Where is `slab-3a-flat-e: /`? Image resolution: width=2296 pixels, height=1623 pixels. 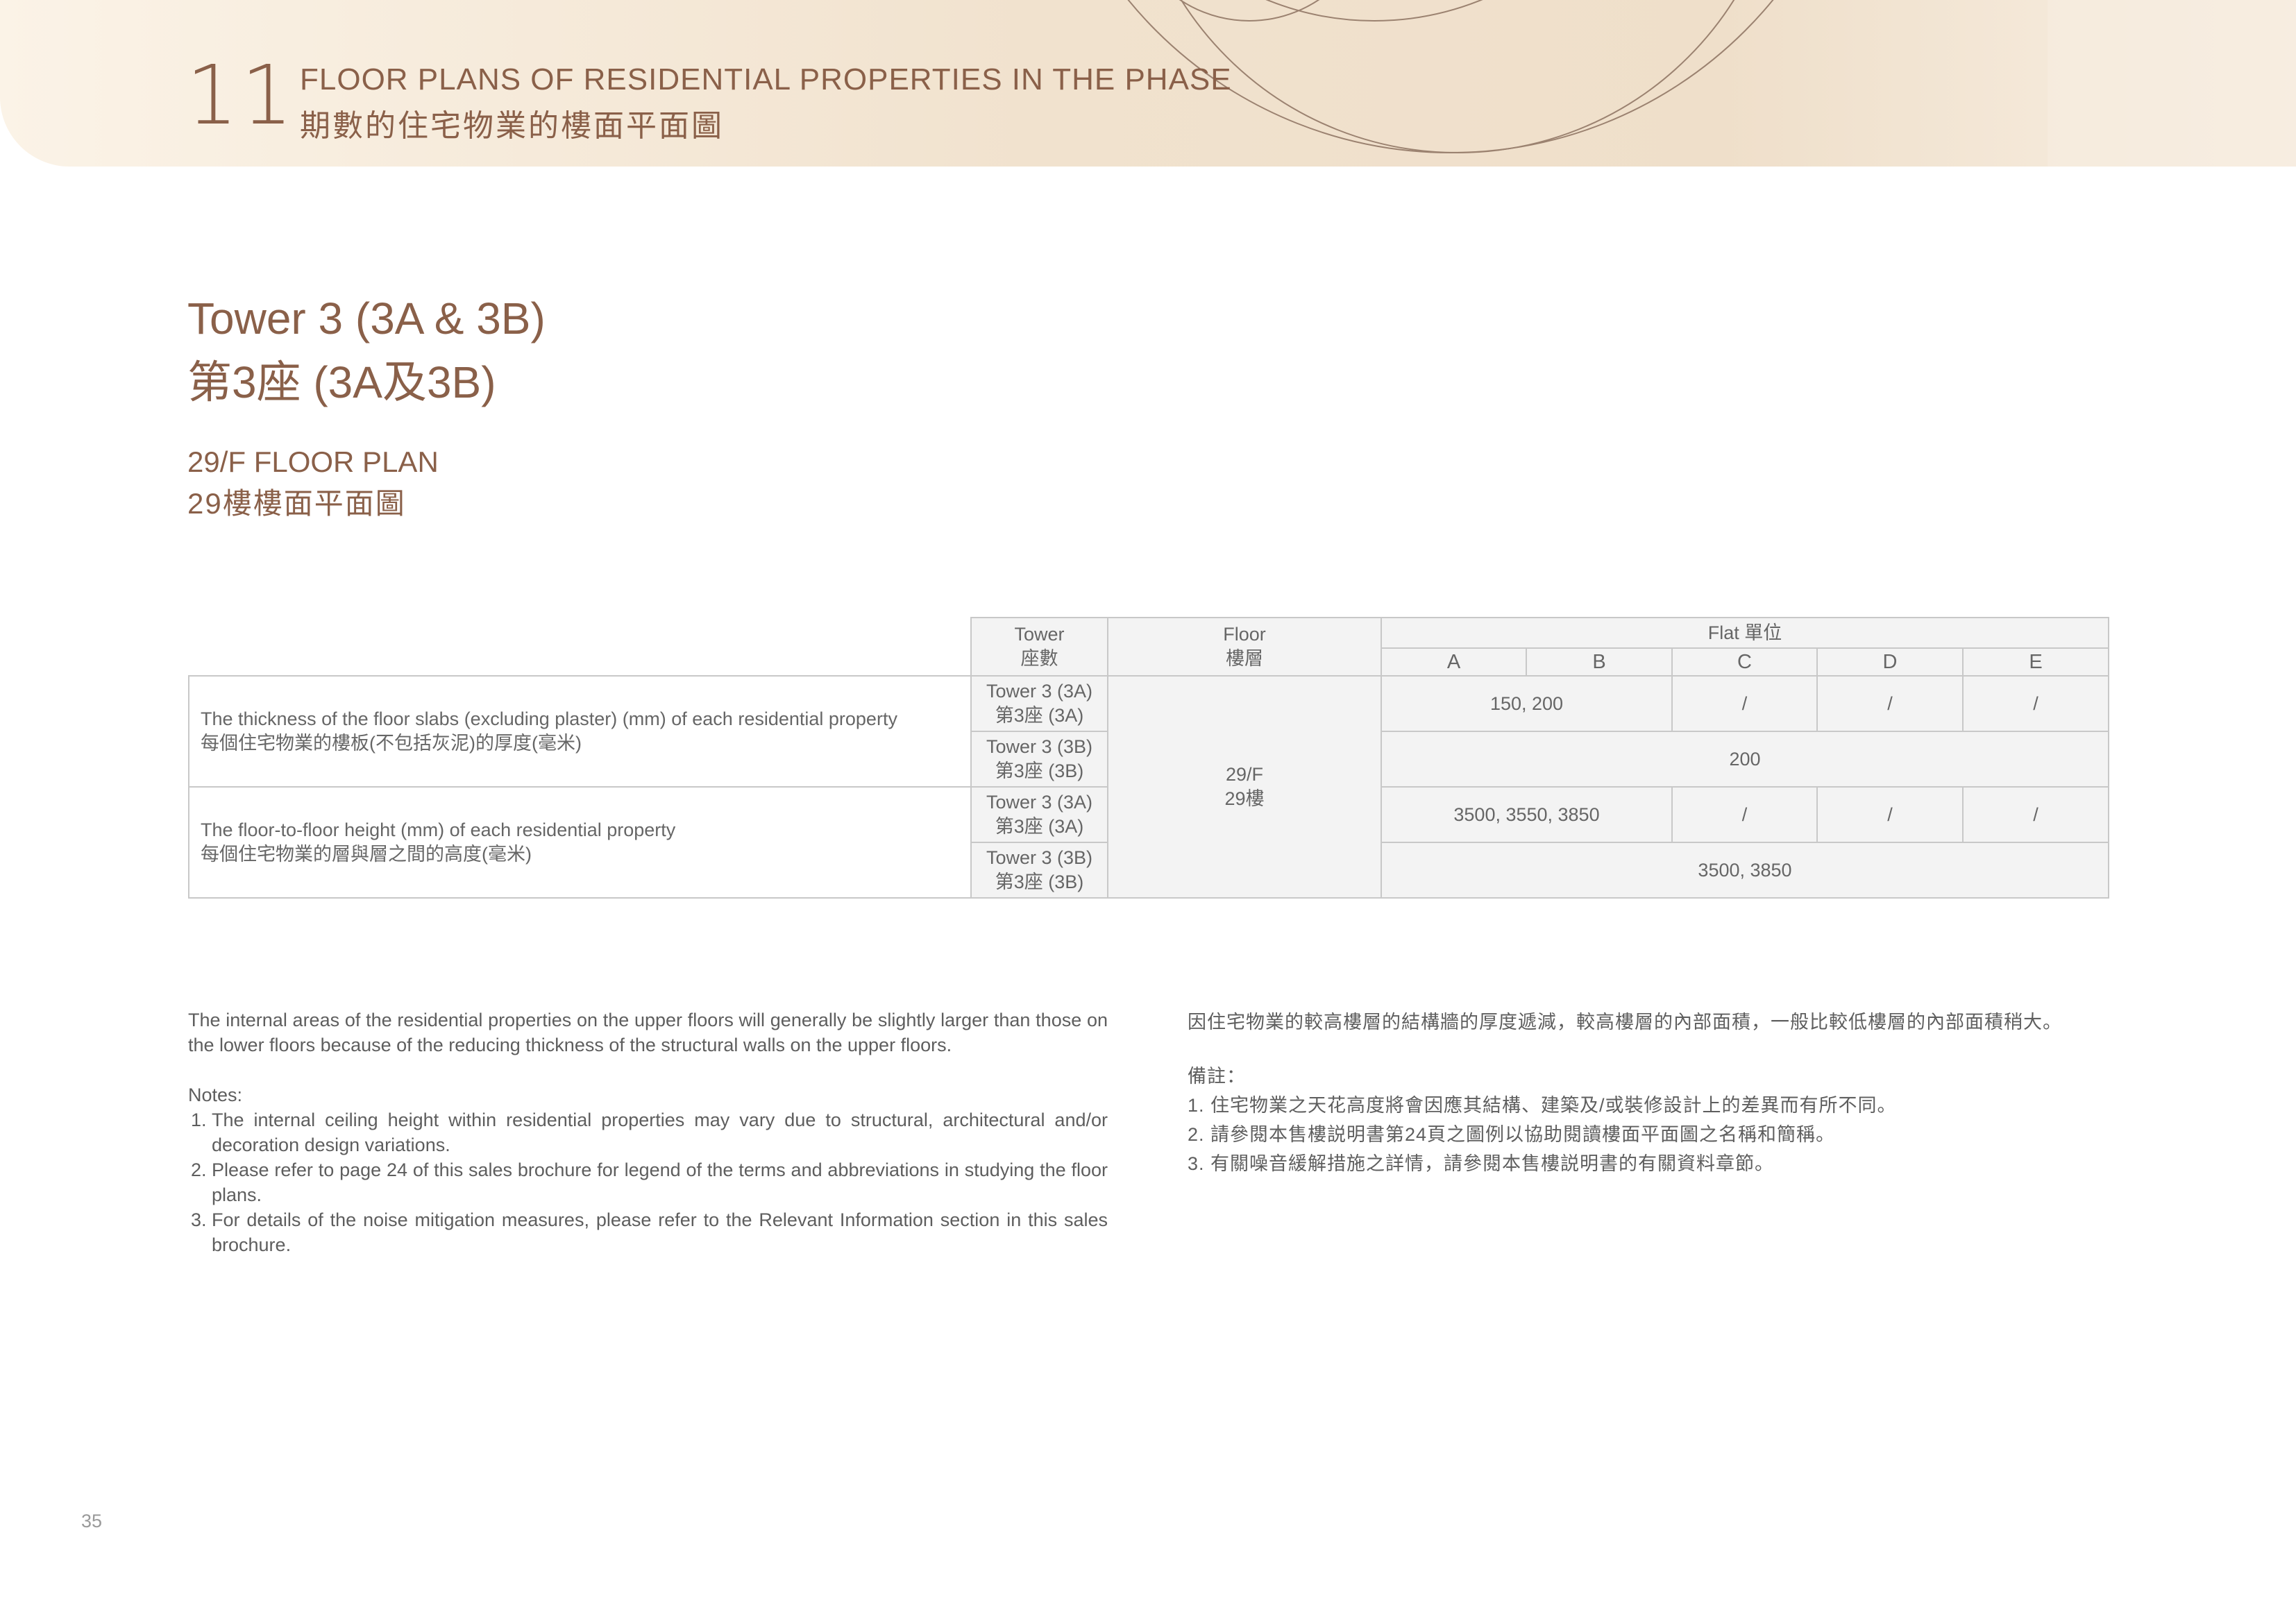
slab-3a-flat-e: / is located at coordinates (2036, 703).